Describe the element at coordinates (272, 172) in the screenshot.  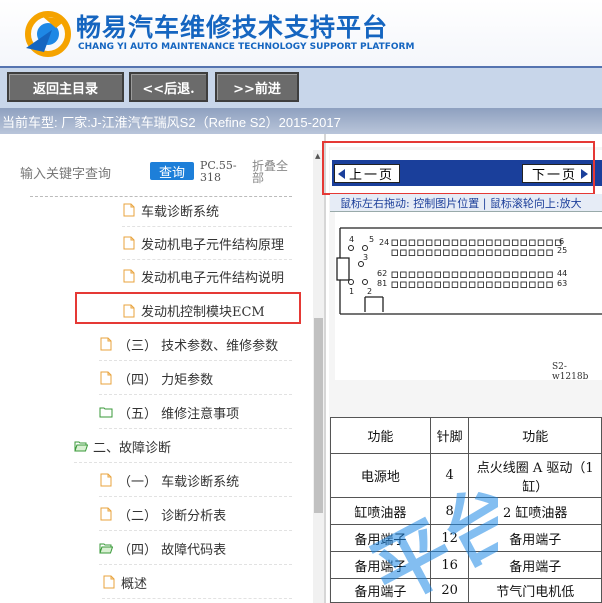
I see `collapse-all-button: 折叠全部` at that location.